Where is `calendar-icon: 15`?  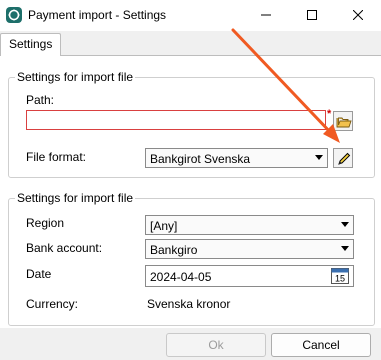 calendar-icon: 15 is located at coordinates (340, 276).